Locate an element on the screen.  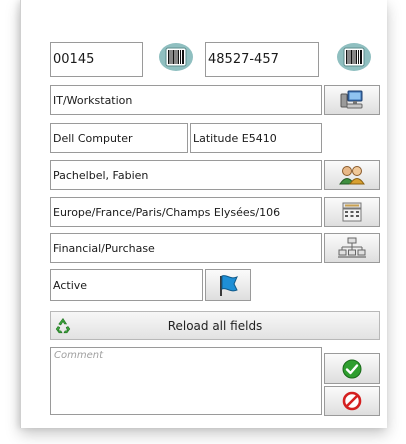
cancel-icon is located at coordinates (352, 401).